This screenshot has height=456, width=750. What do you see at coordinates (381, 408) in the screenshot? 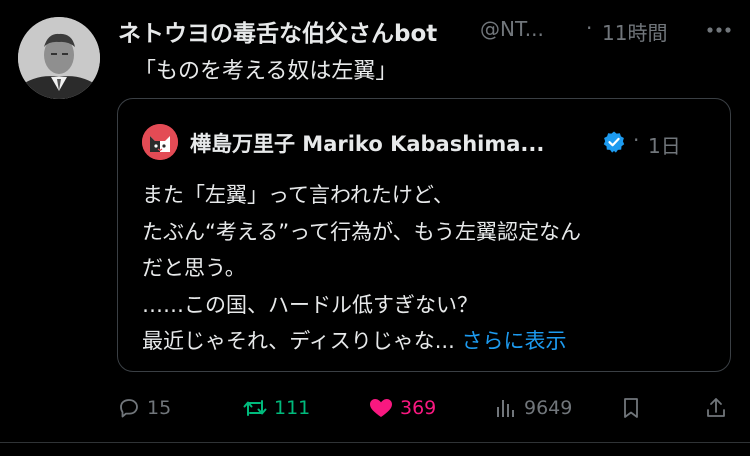
I see `like-icon` at bounding box center [381, 408].